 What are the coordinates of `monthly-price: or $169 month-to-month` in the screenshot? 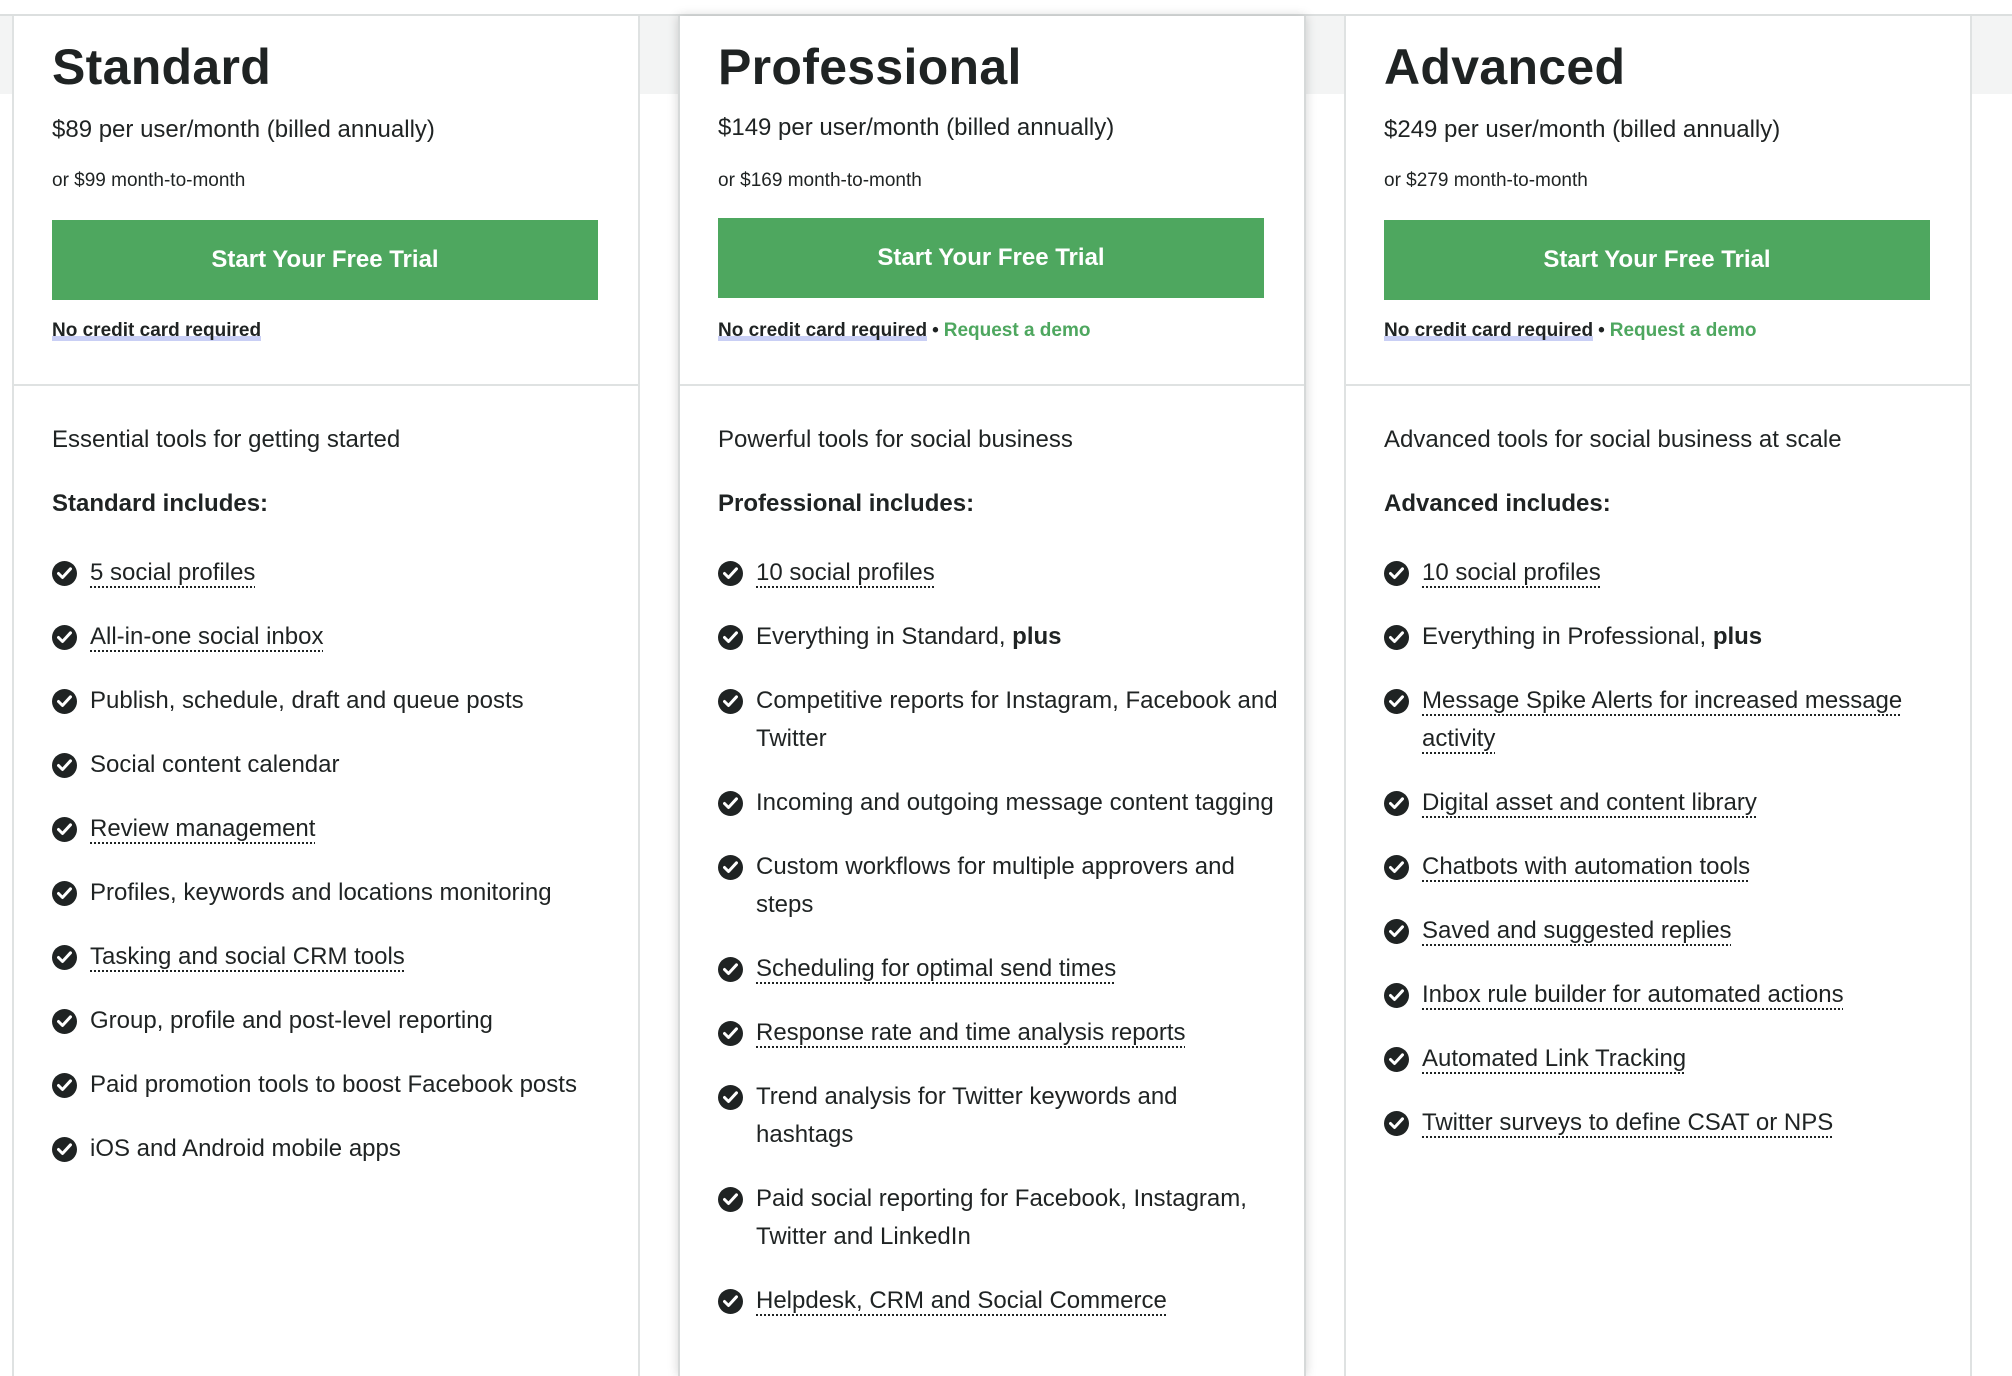 It's located at (820, 180).